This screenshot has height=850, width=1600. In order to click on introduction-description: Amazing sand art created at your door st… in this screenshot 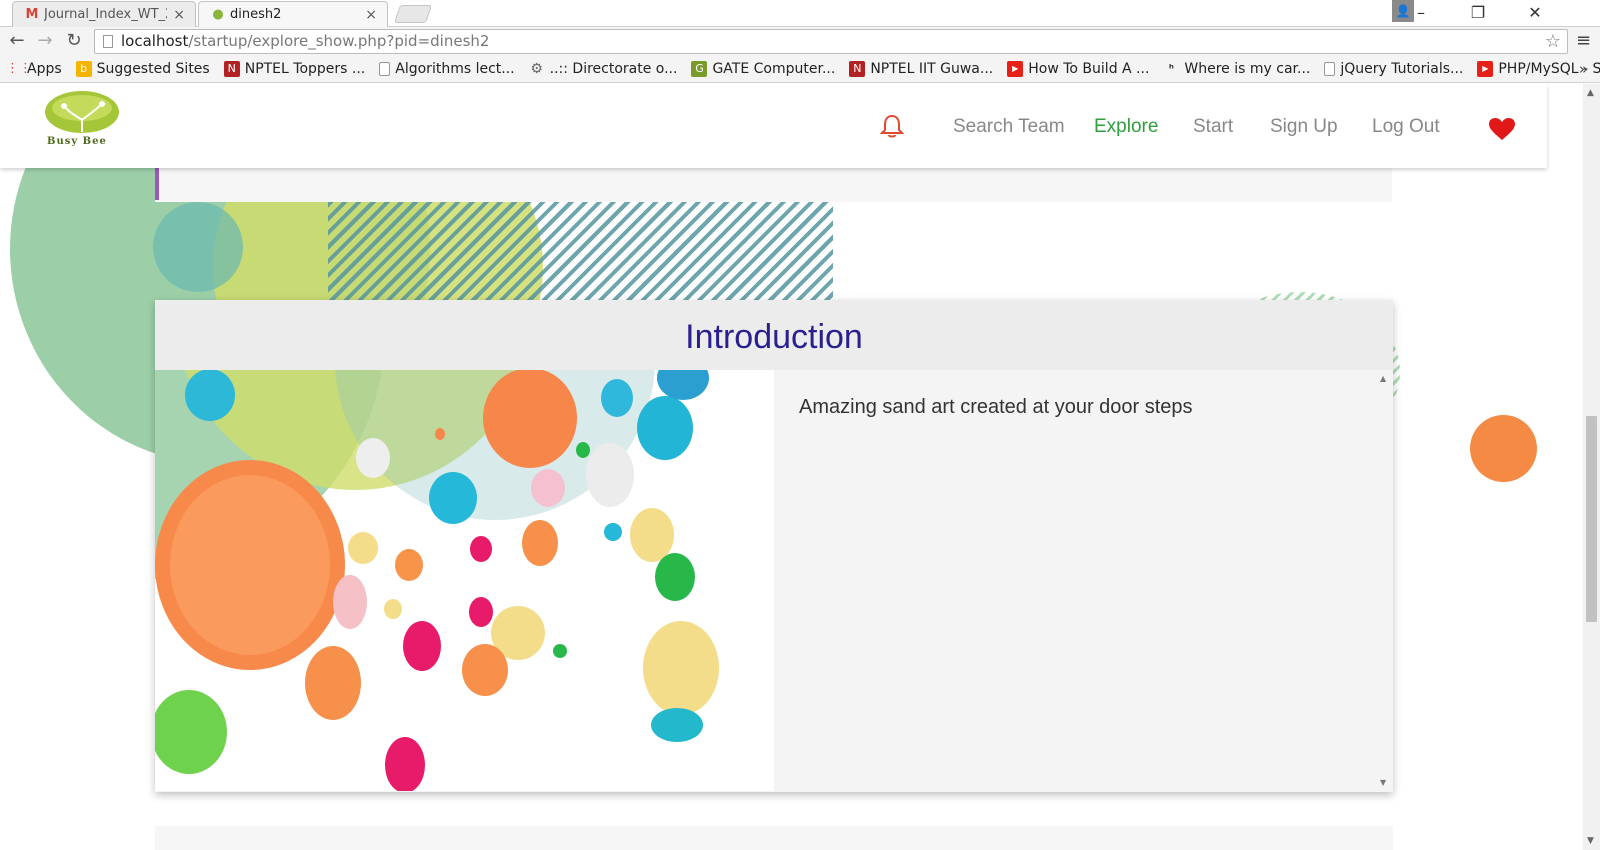, I will do `click(996, 407)`.